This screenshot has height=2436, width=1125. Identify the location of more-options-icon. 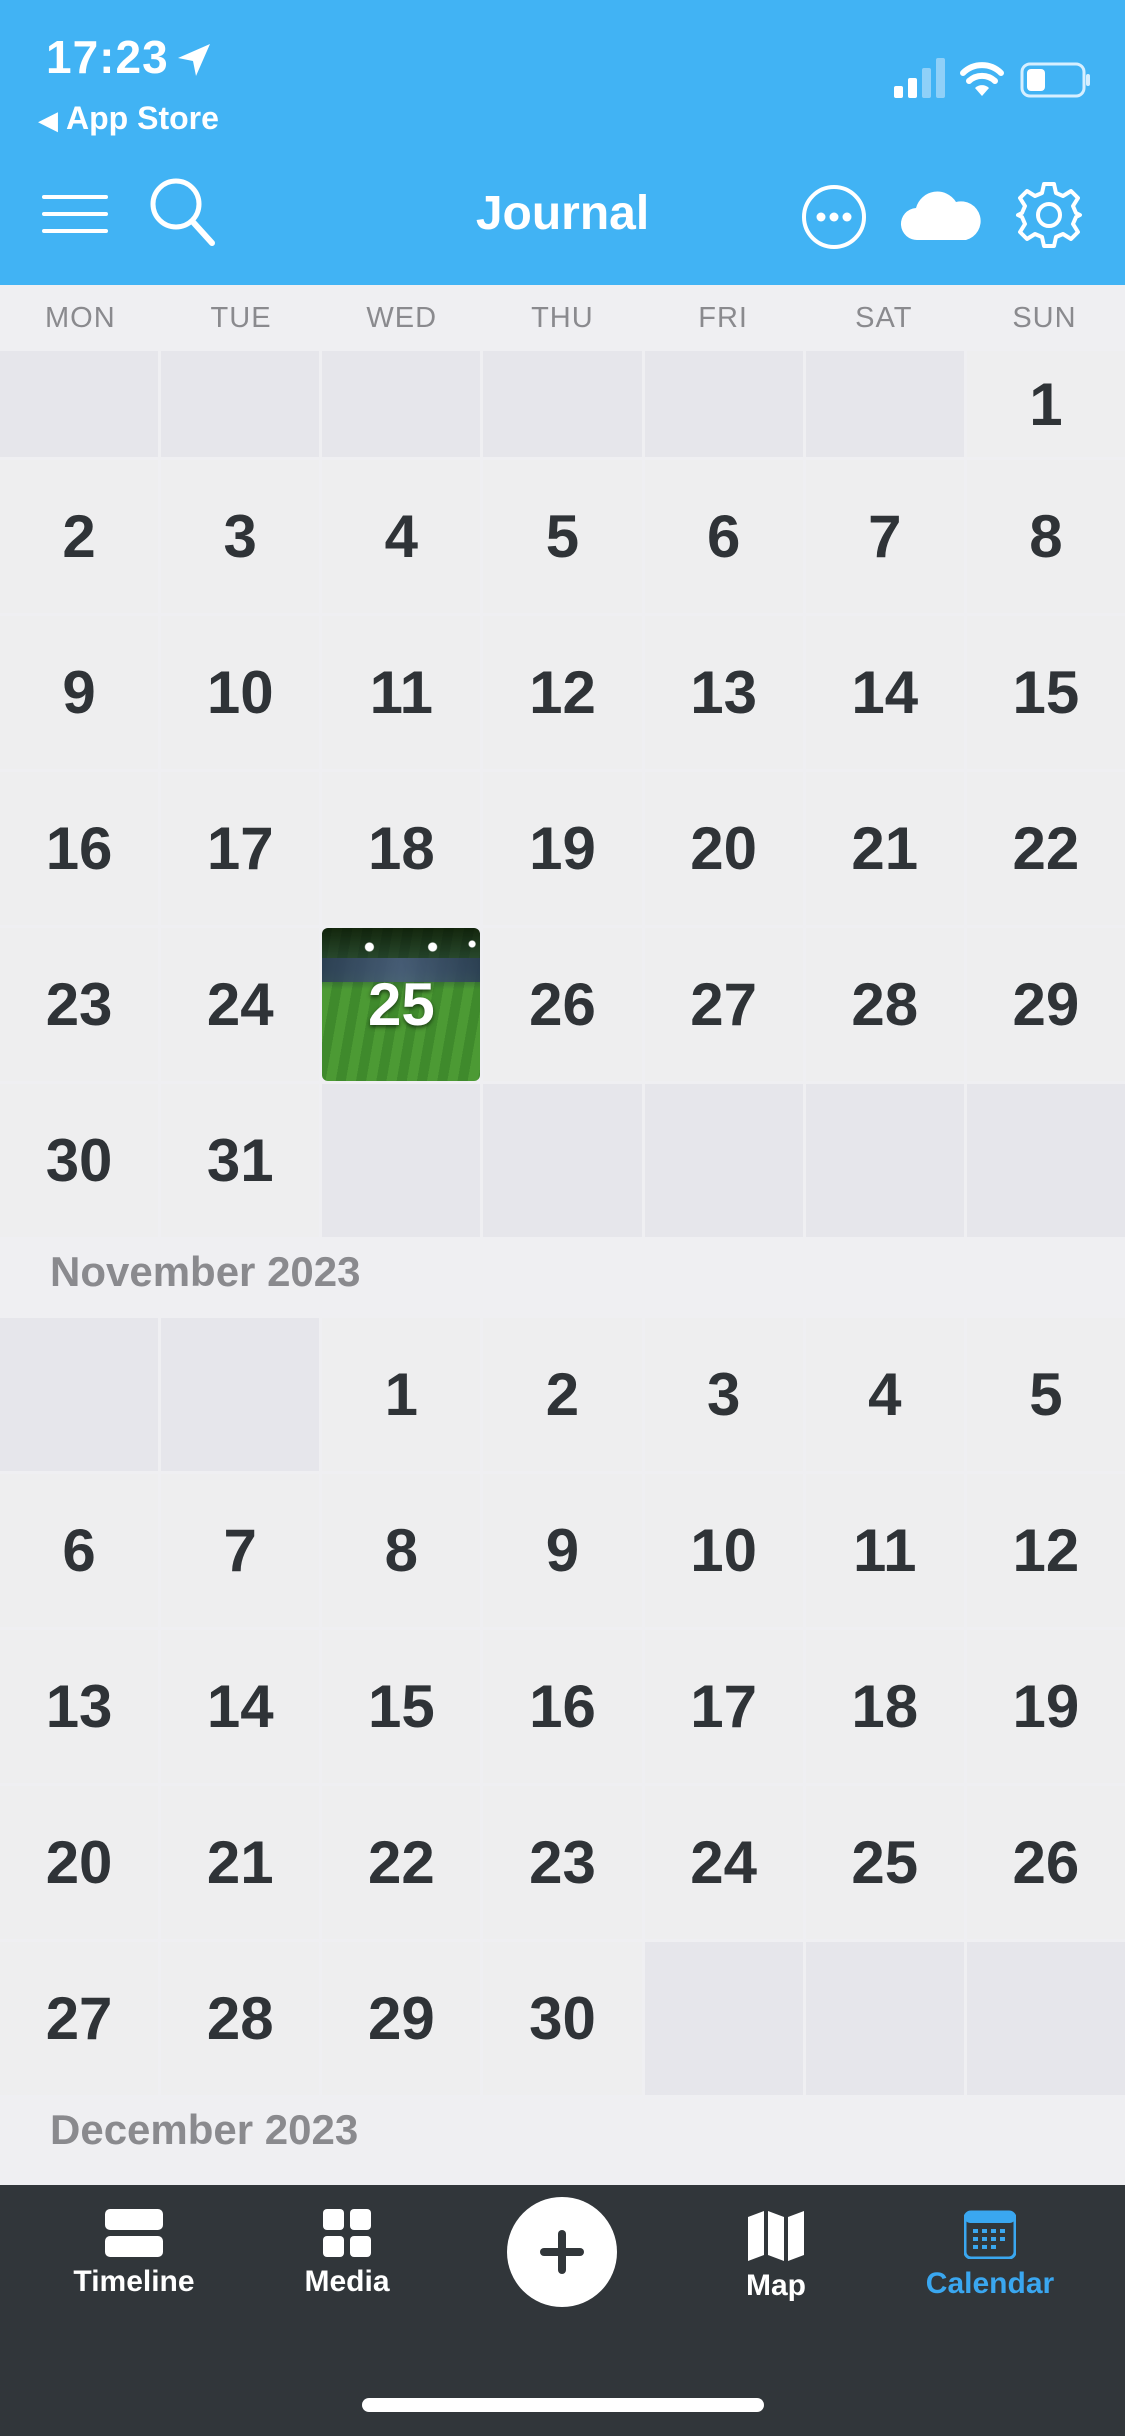
(834, 217).